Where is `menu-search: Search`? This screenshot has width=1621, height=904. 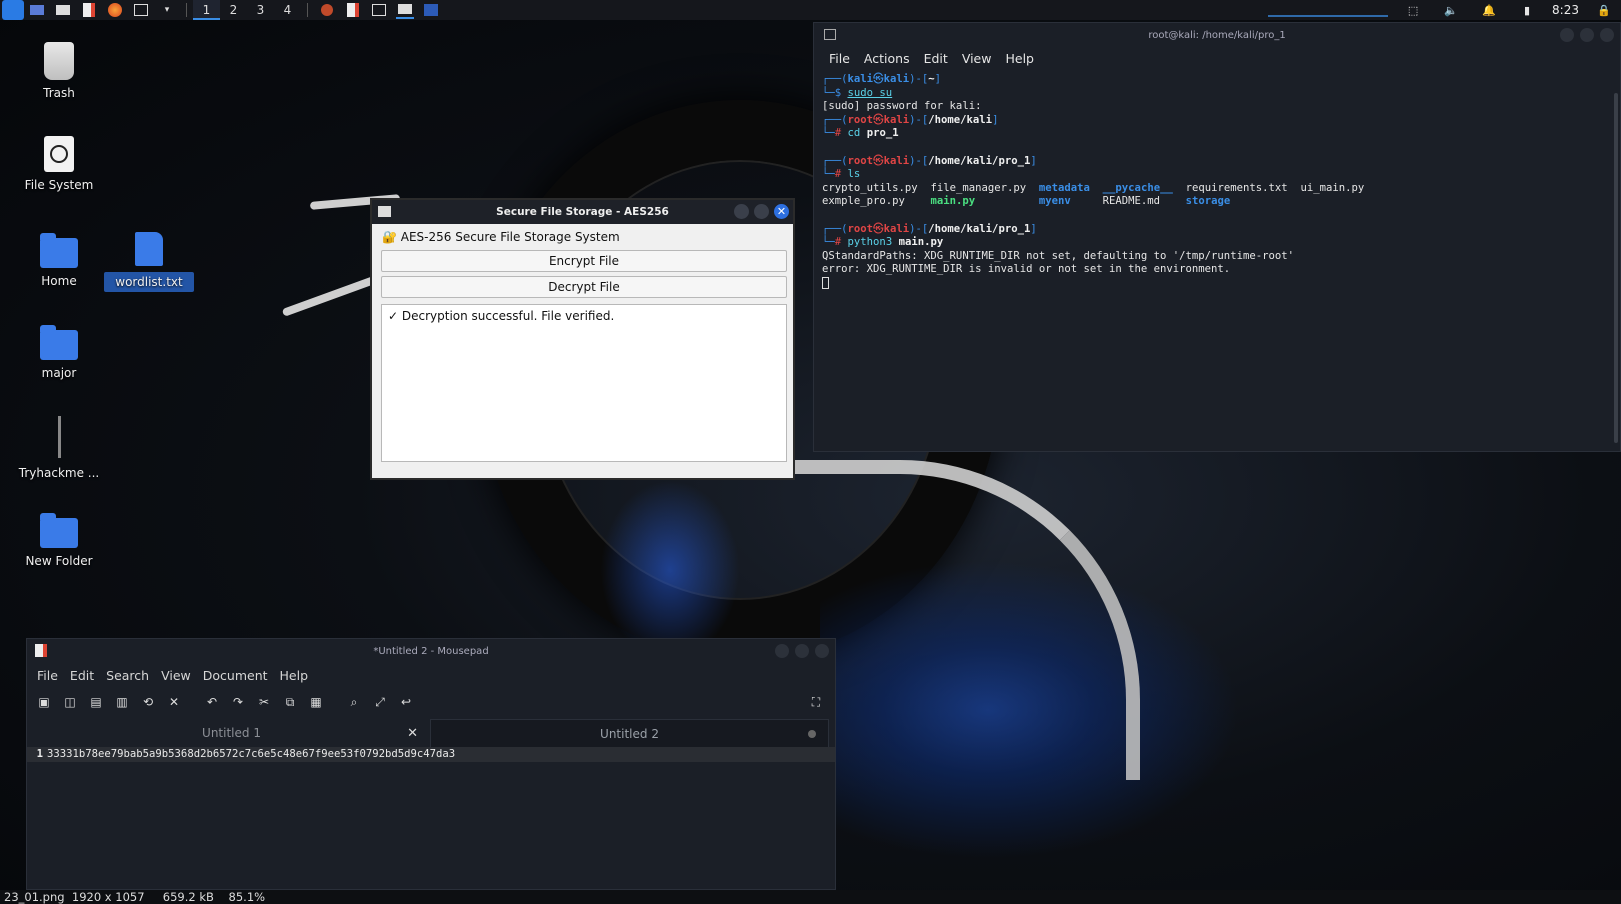
menu-search: Search is located at coordinates (127, 675).